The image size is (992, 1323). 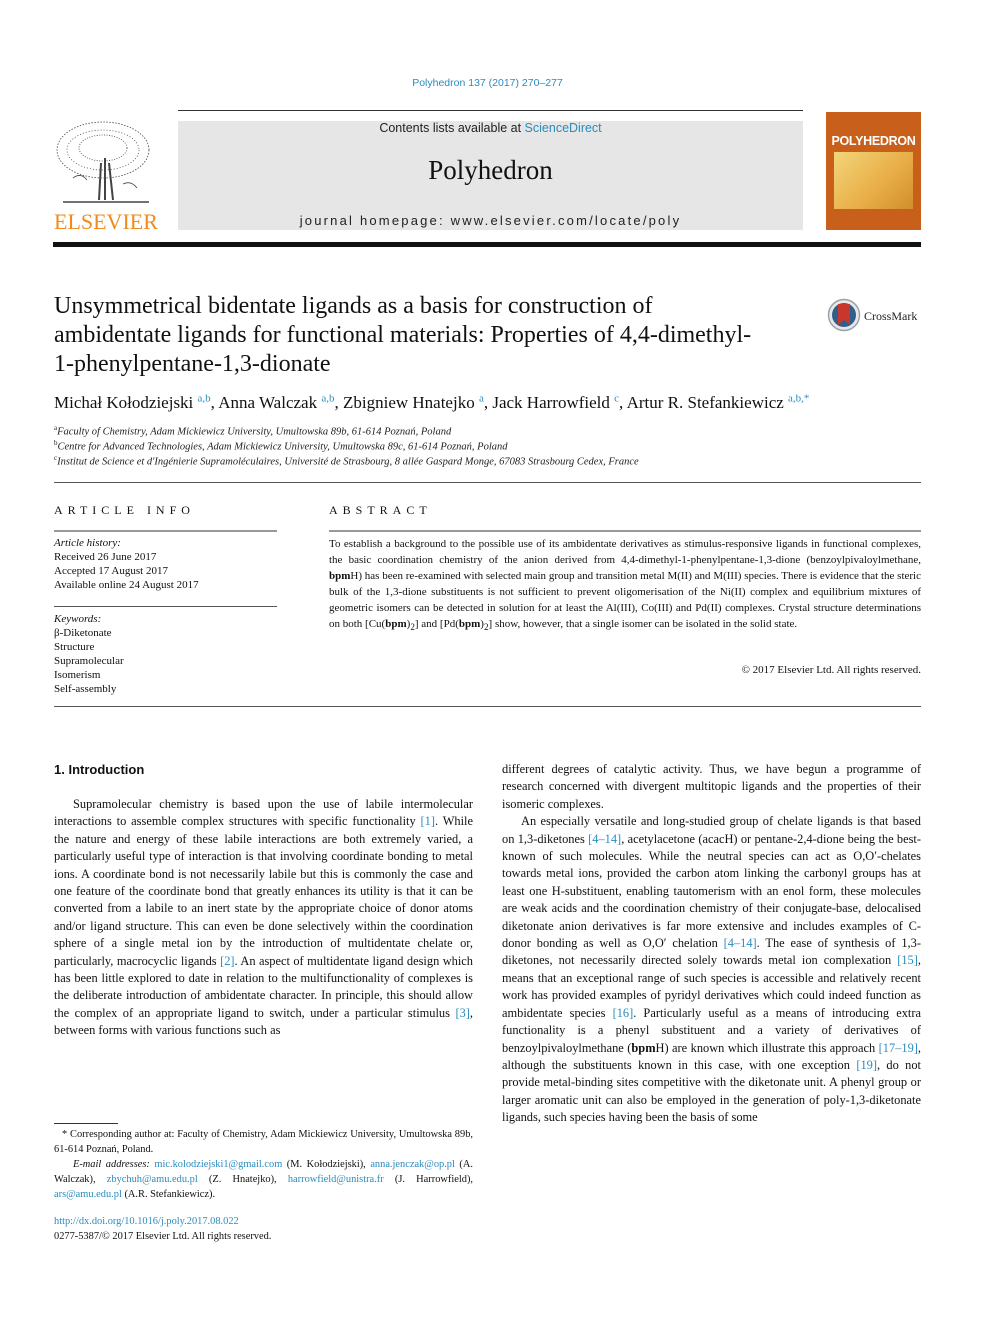 What do you see at coordinates (409, 402) in the screenshot?
I see `author-name: Zbigniew Hnatejko` at bounding box center [409, 402].